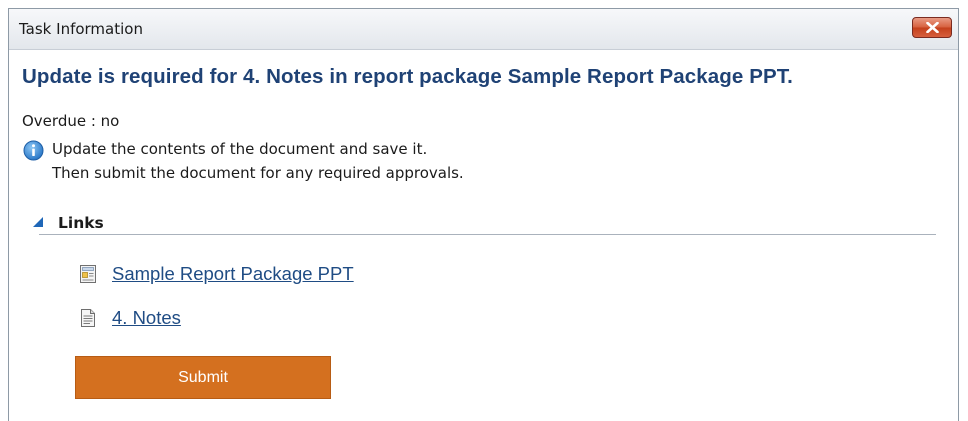 This screenshot has width=968, height=421. I want to click on title-bar: Task Information, so click(483, 29).